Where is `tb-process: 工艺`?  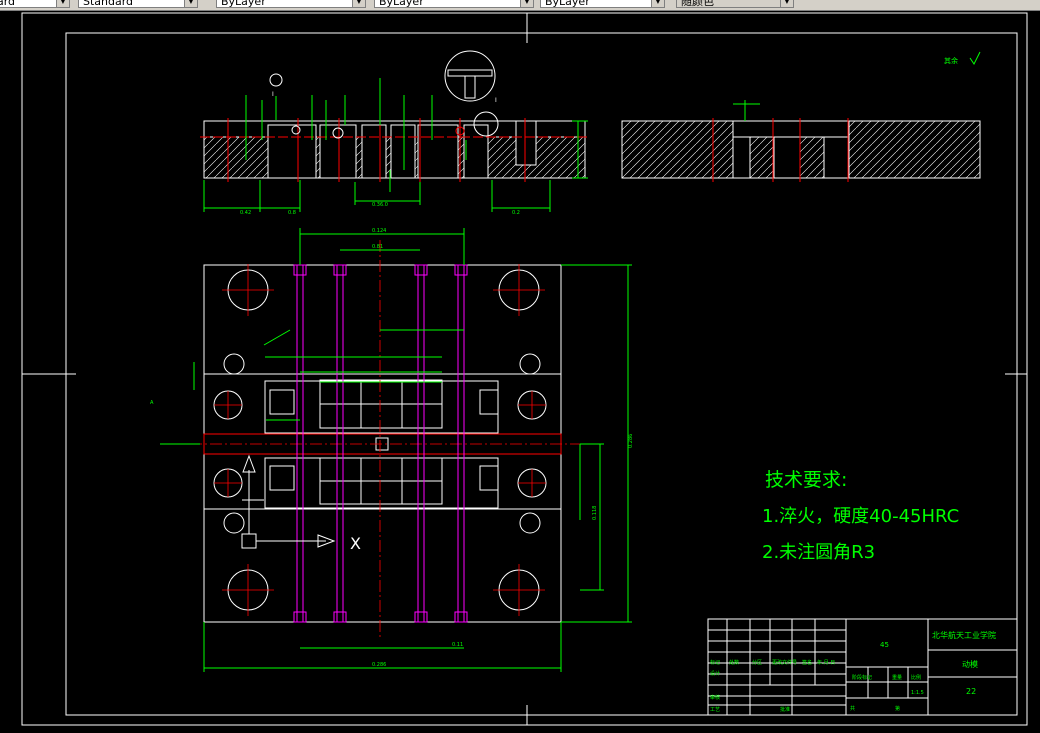 tb-process: 工艺 is located at coordinates (715, 710).